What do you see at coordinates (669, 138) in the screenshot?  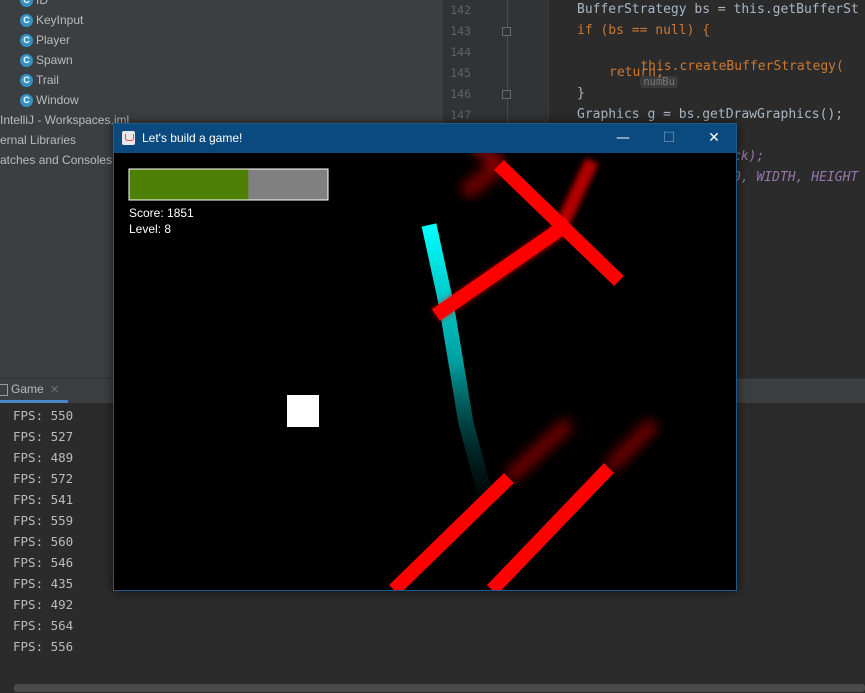 I see `maximize-button: ☐` at bounding box center [669, 138].